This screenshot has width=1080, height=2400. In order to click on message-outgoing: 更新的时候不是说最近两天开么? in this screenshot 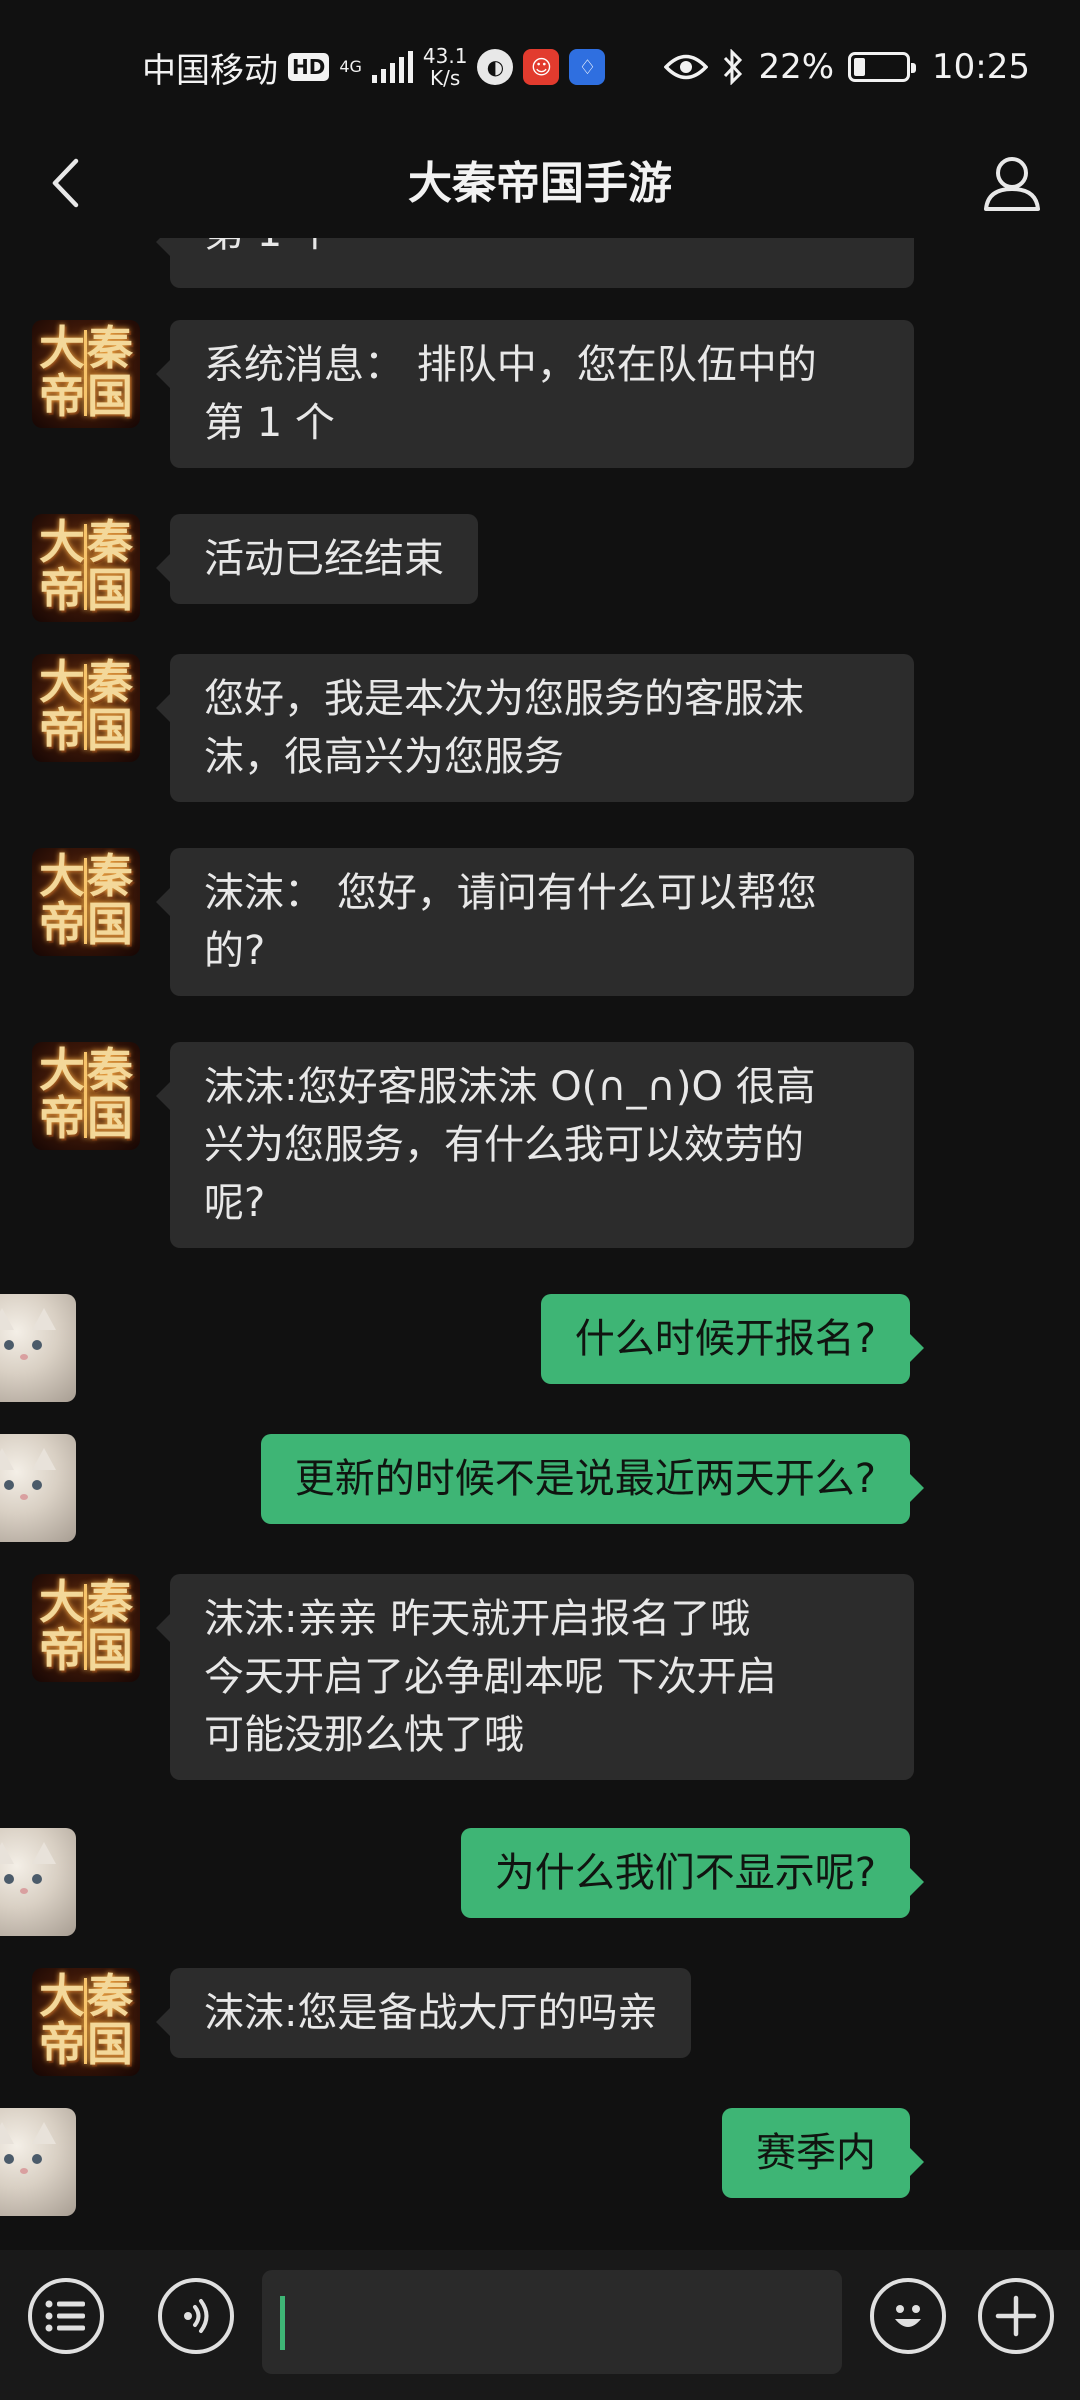, I will do `click(540, 1488)`.